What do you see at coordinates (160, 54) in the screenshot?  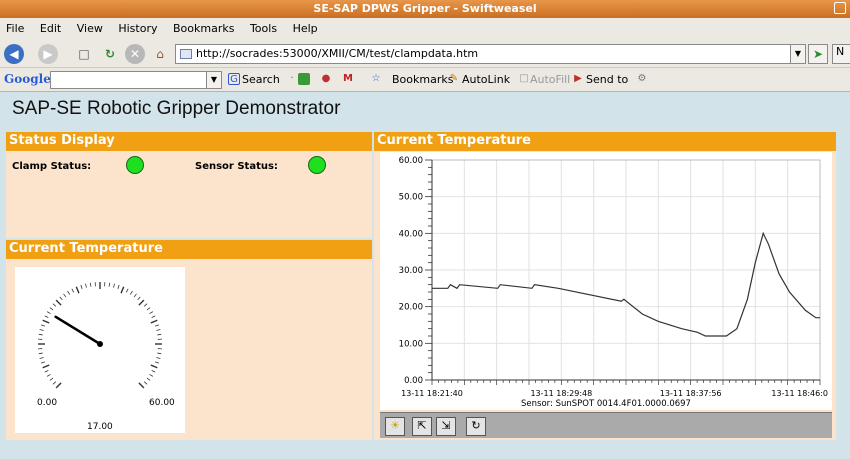 I see `home-icon: ⌂` at bounding box center [160, 54].